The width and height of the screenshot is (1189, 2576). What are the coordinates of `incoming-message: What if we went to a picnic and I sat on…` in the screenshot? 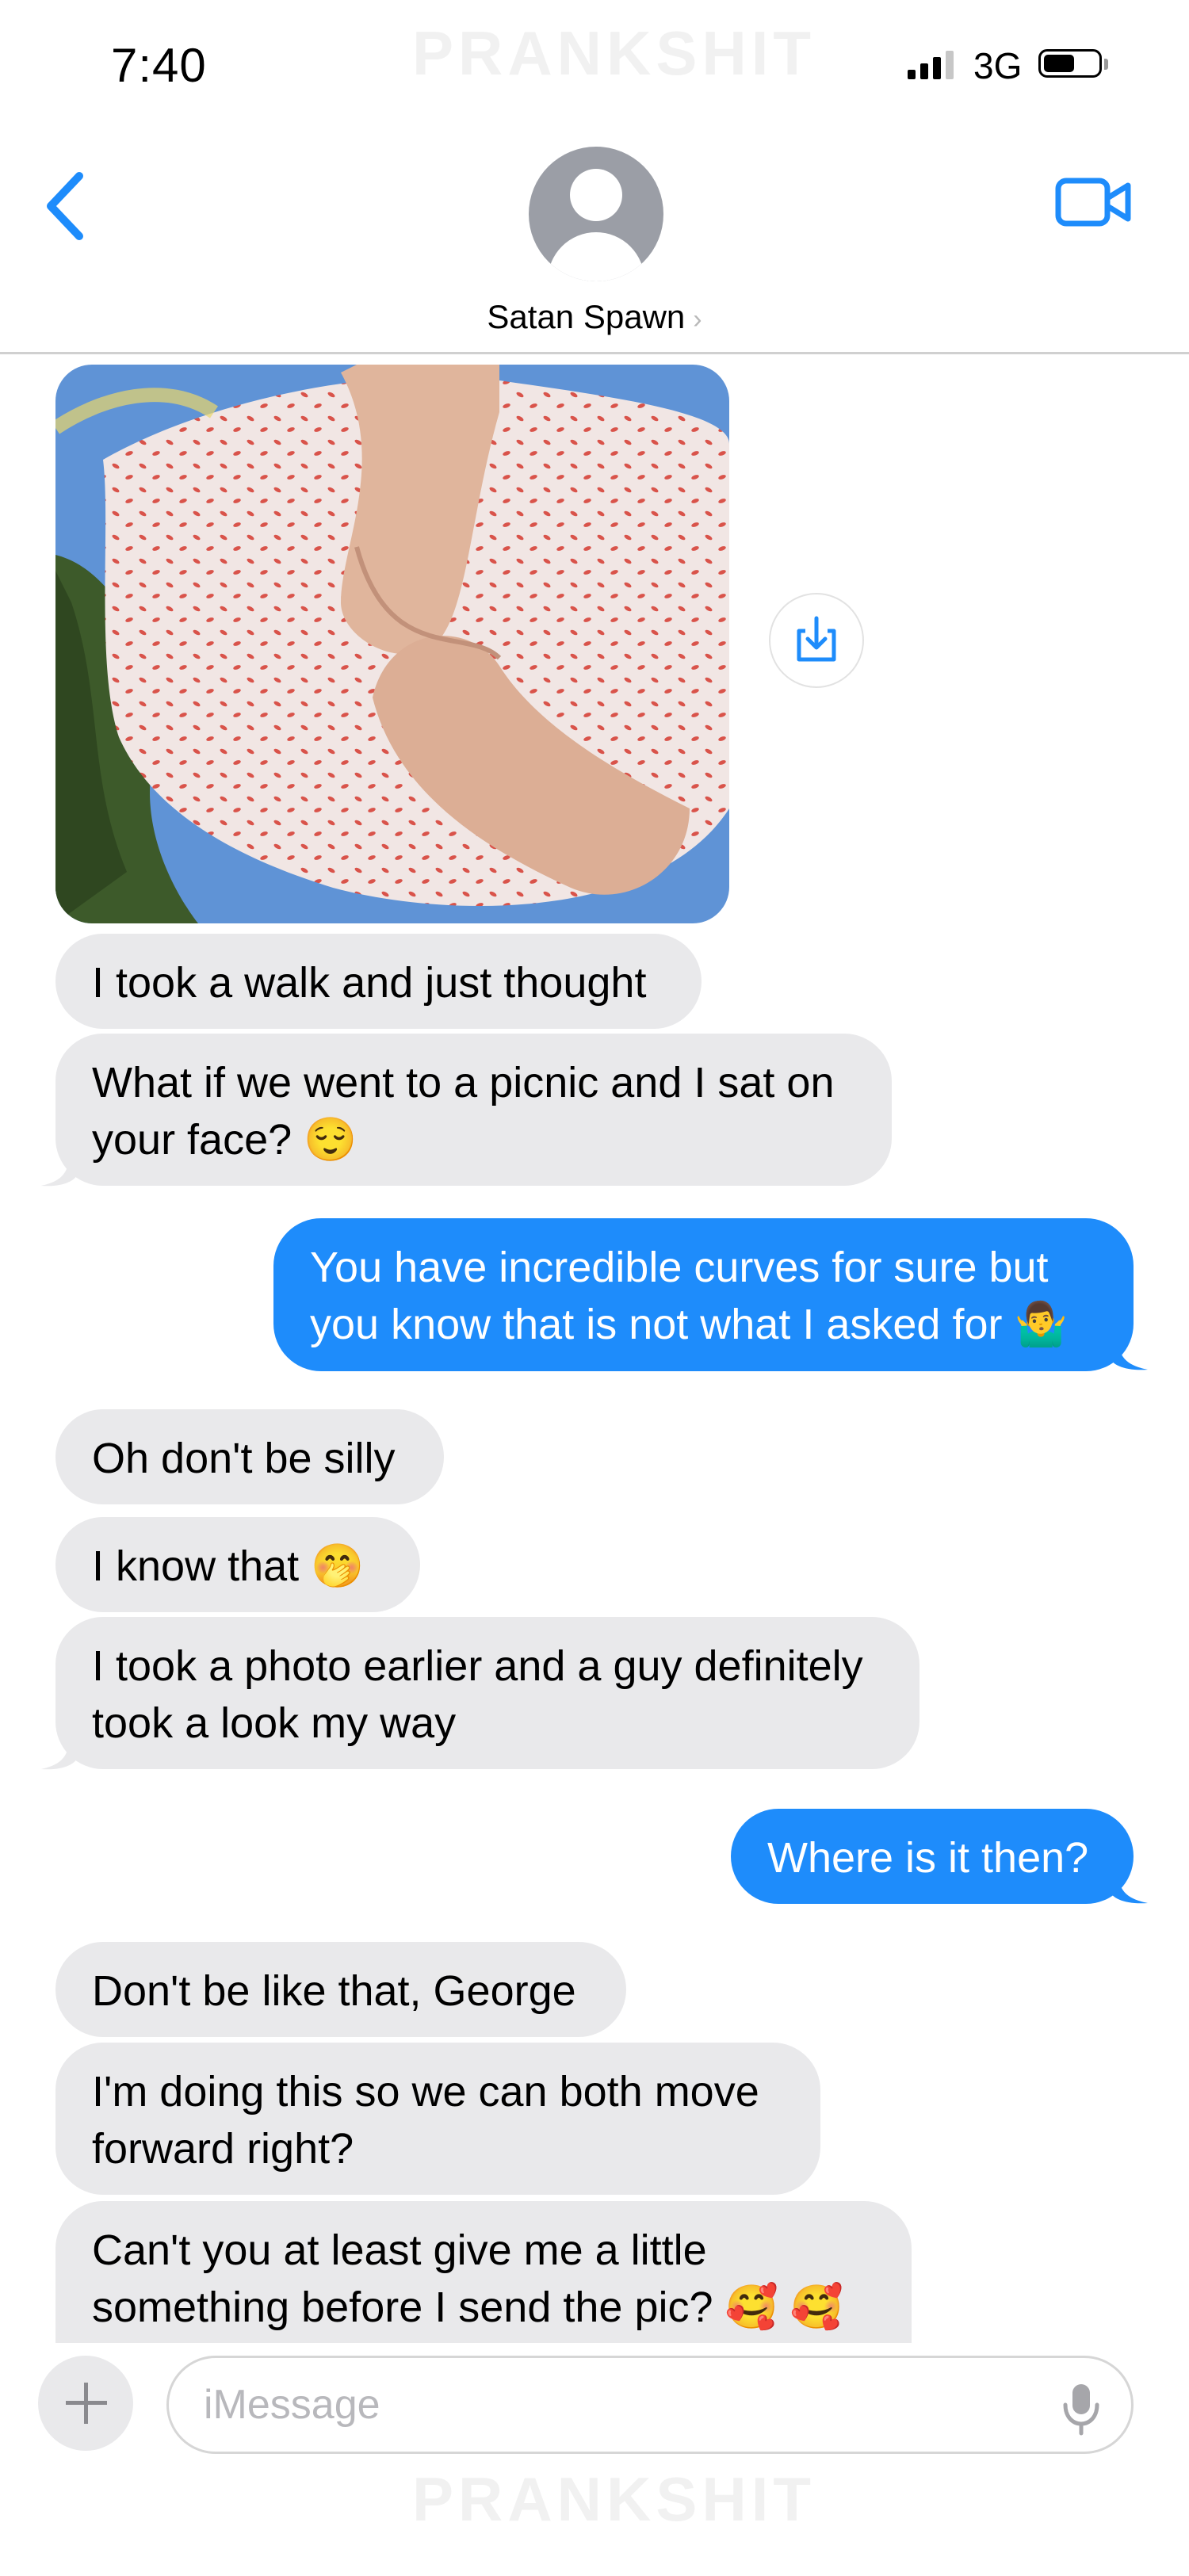 It's located at (473, 1110).